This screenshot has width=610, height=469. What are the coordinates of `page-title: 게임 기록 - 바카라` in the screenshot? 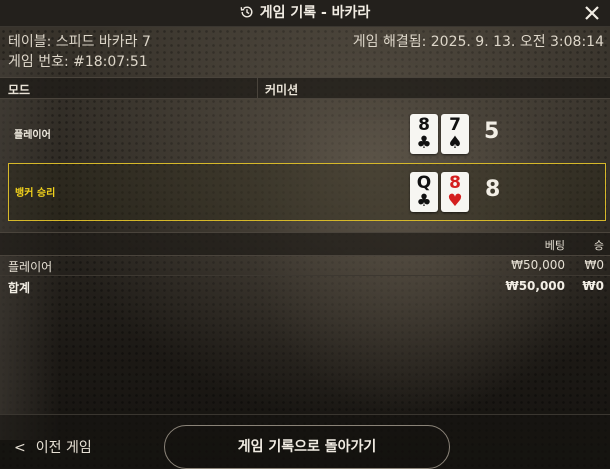 It's located at (305, 13).